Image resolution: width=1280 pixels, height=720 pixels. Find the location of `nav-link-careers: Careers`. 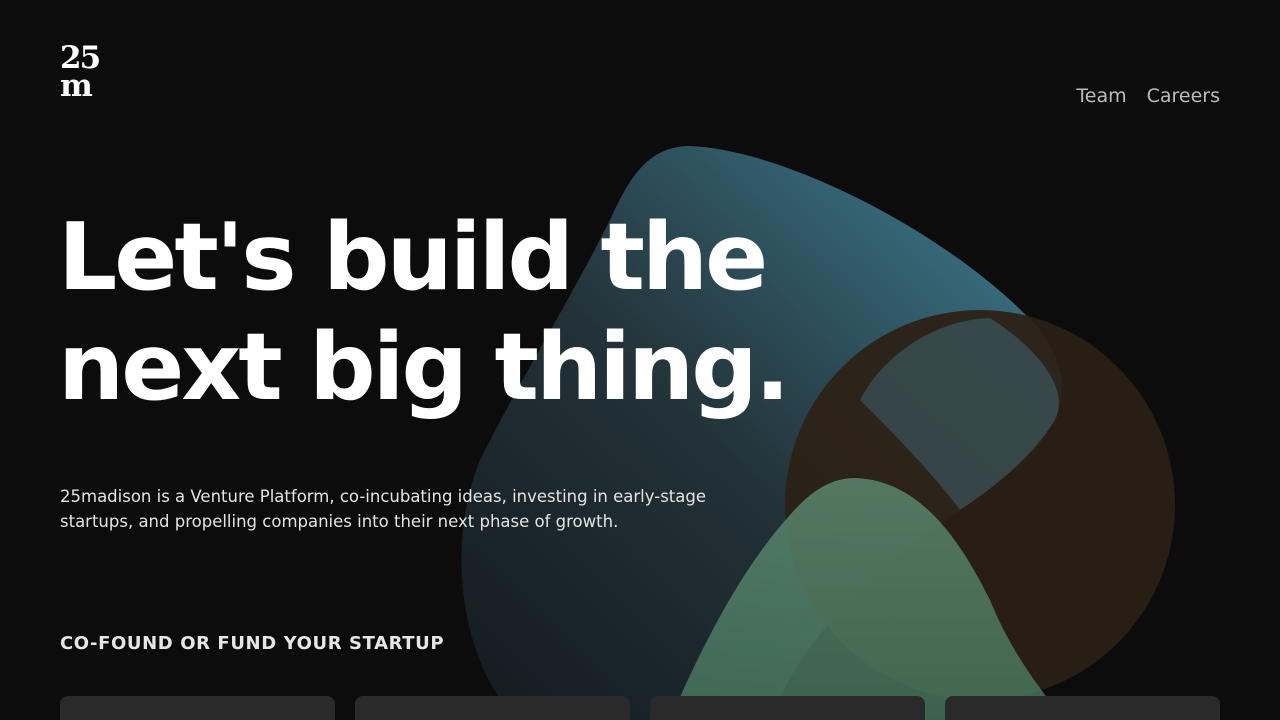

nav-link-careers: Careers is located at coordinates (1183, 96).